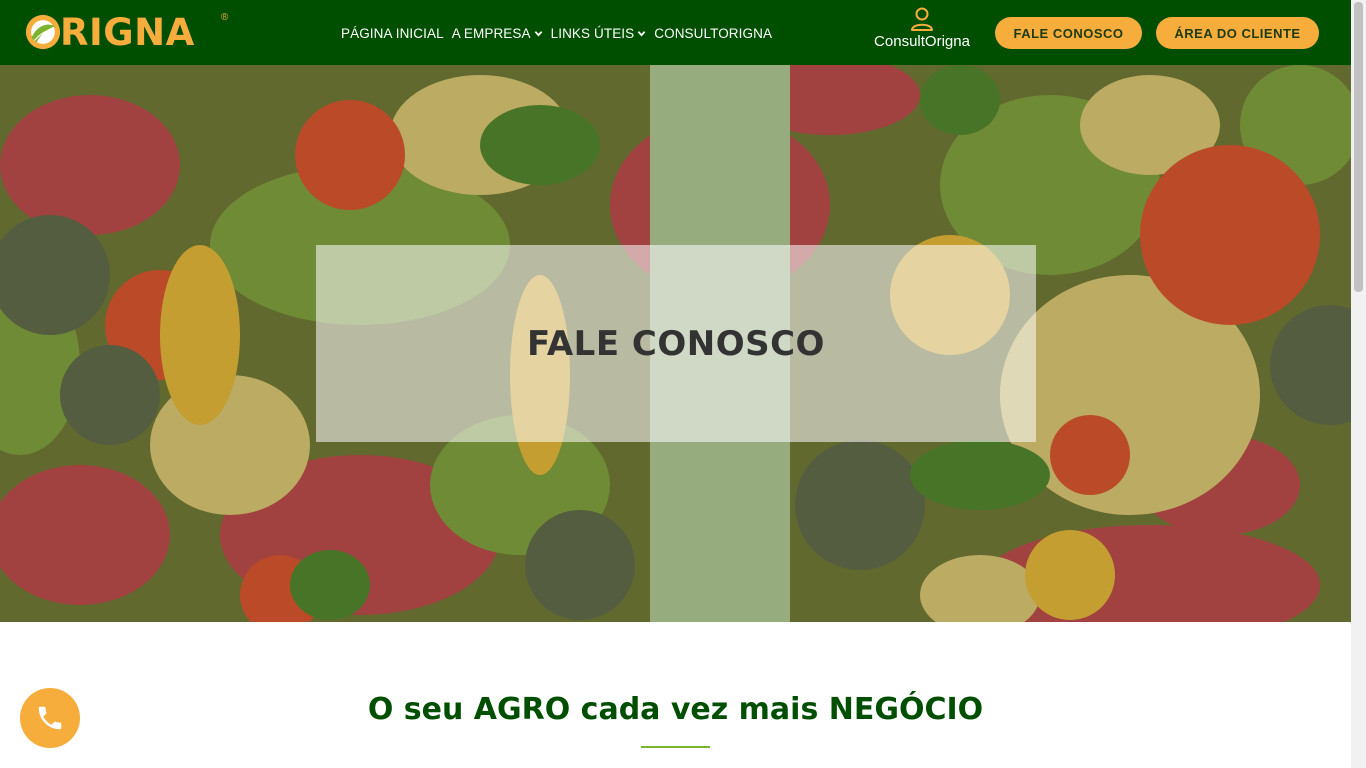  I want to click on page-scrollbar, so click(1358, 384).